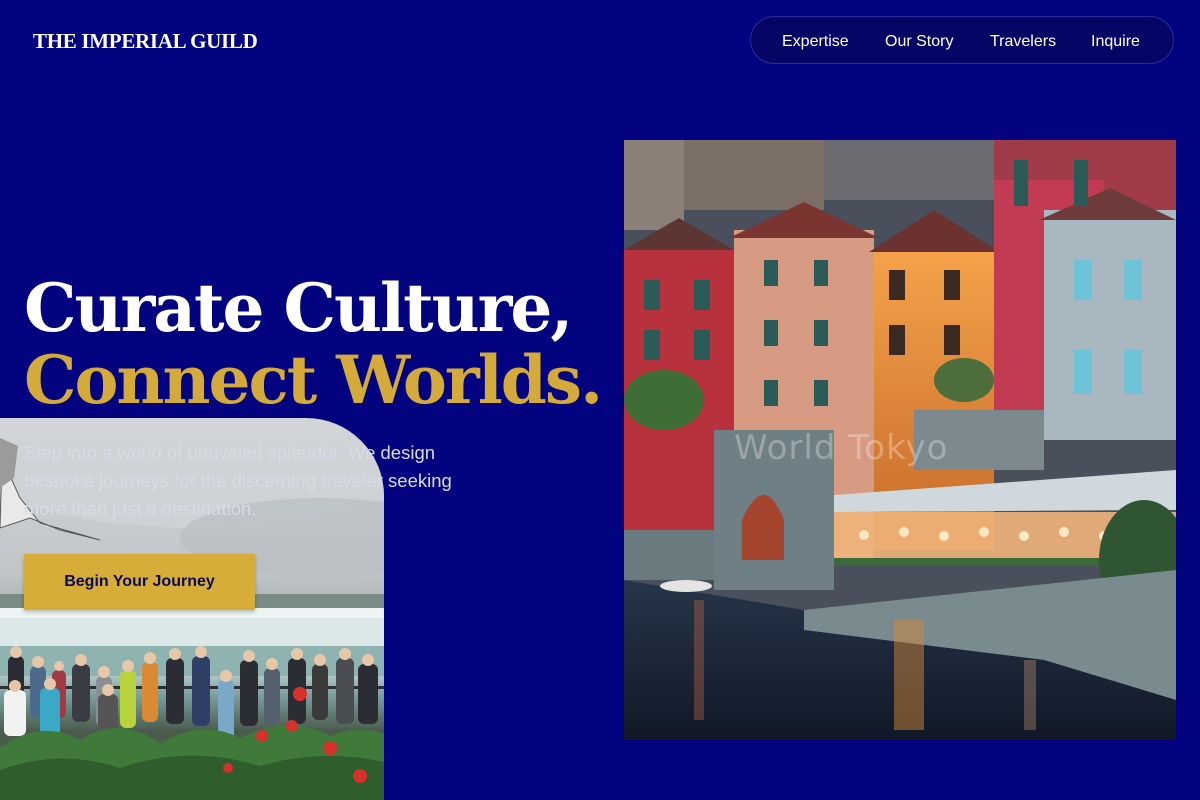  I want to click on hero-title: Curate Culture, Connect Worlds., so click(313, 344).